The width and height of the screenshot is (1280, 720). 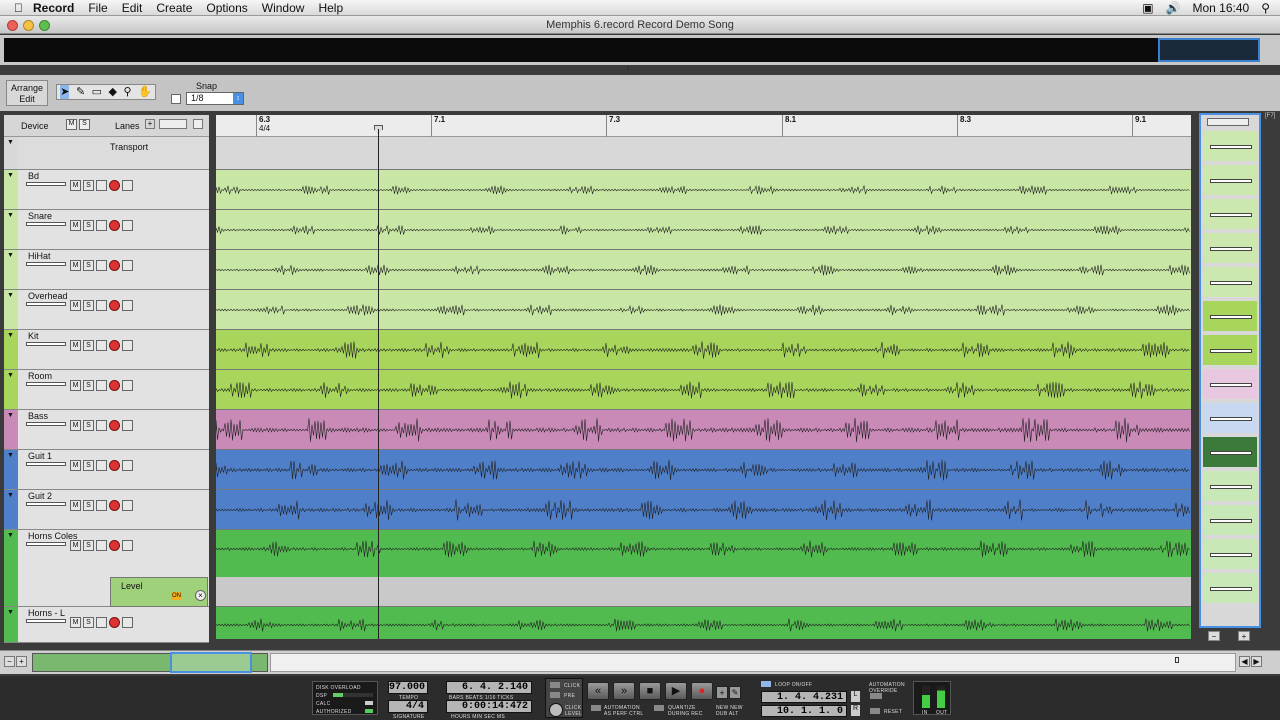 What do you see at coordinates (33, 176) in the screenshot?
I see `track-name: Bd` at bounding box center [33, 176].